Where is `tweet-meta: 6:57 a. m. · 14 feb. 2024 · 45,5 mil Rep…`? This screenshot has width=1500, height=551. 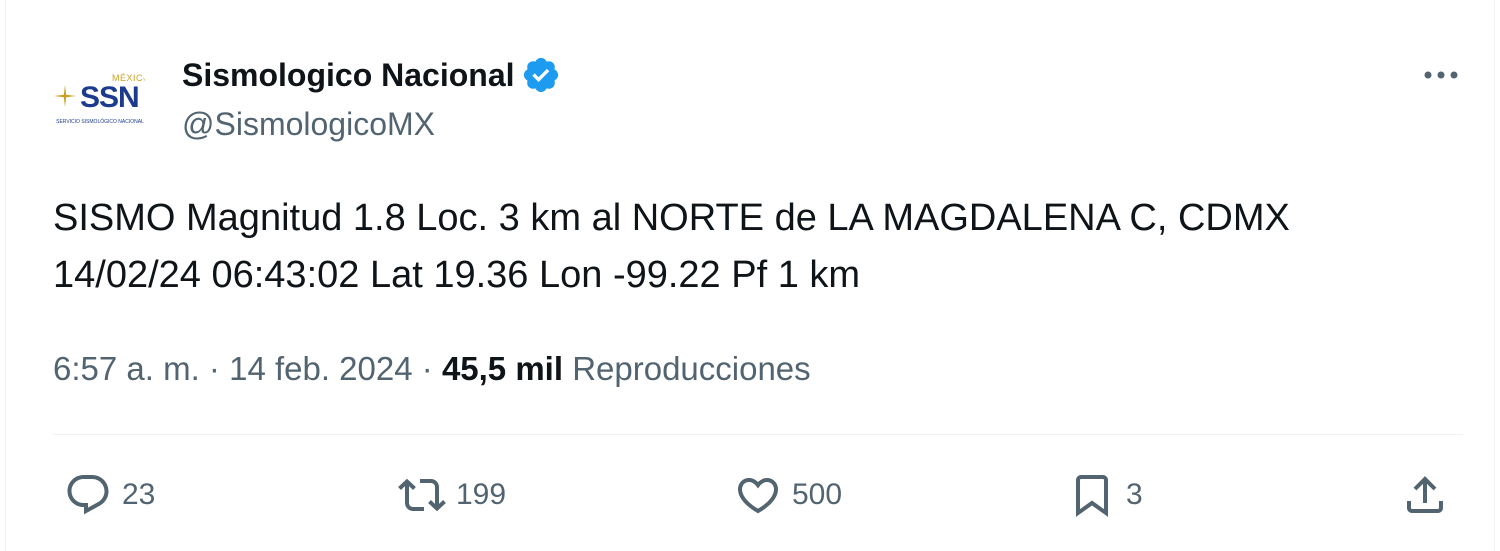
tweet-meta: 6:57 a. m. · 14 feb. 2024 · 45,5 mil Rep… is located at coordinates (432, 369).